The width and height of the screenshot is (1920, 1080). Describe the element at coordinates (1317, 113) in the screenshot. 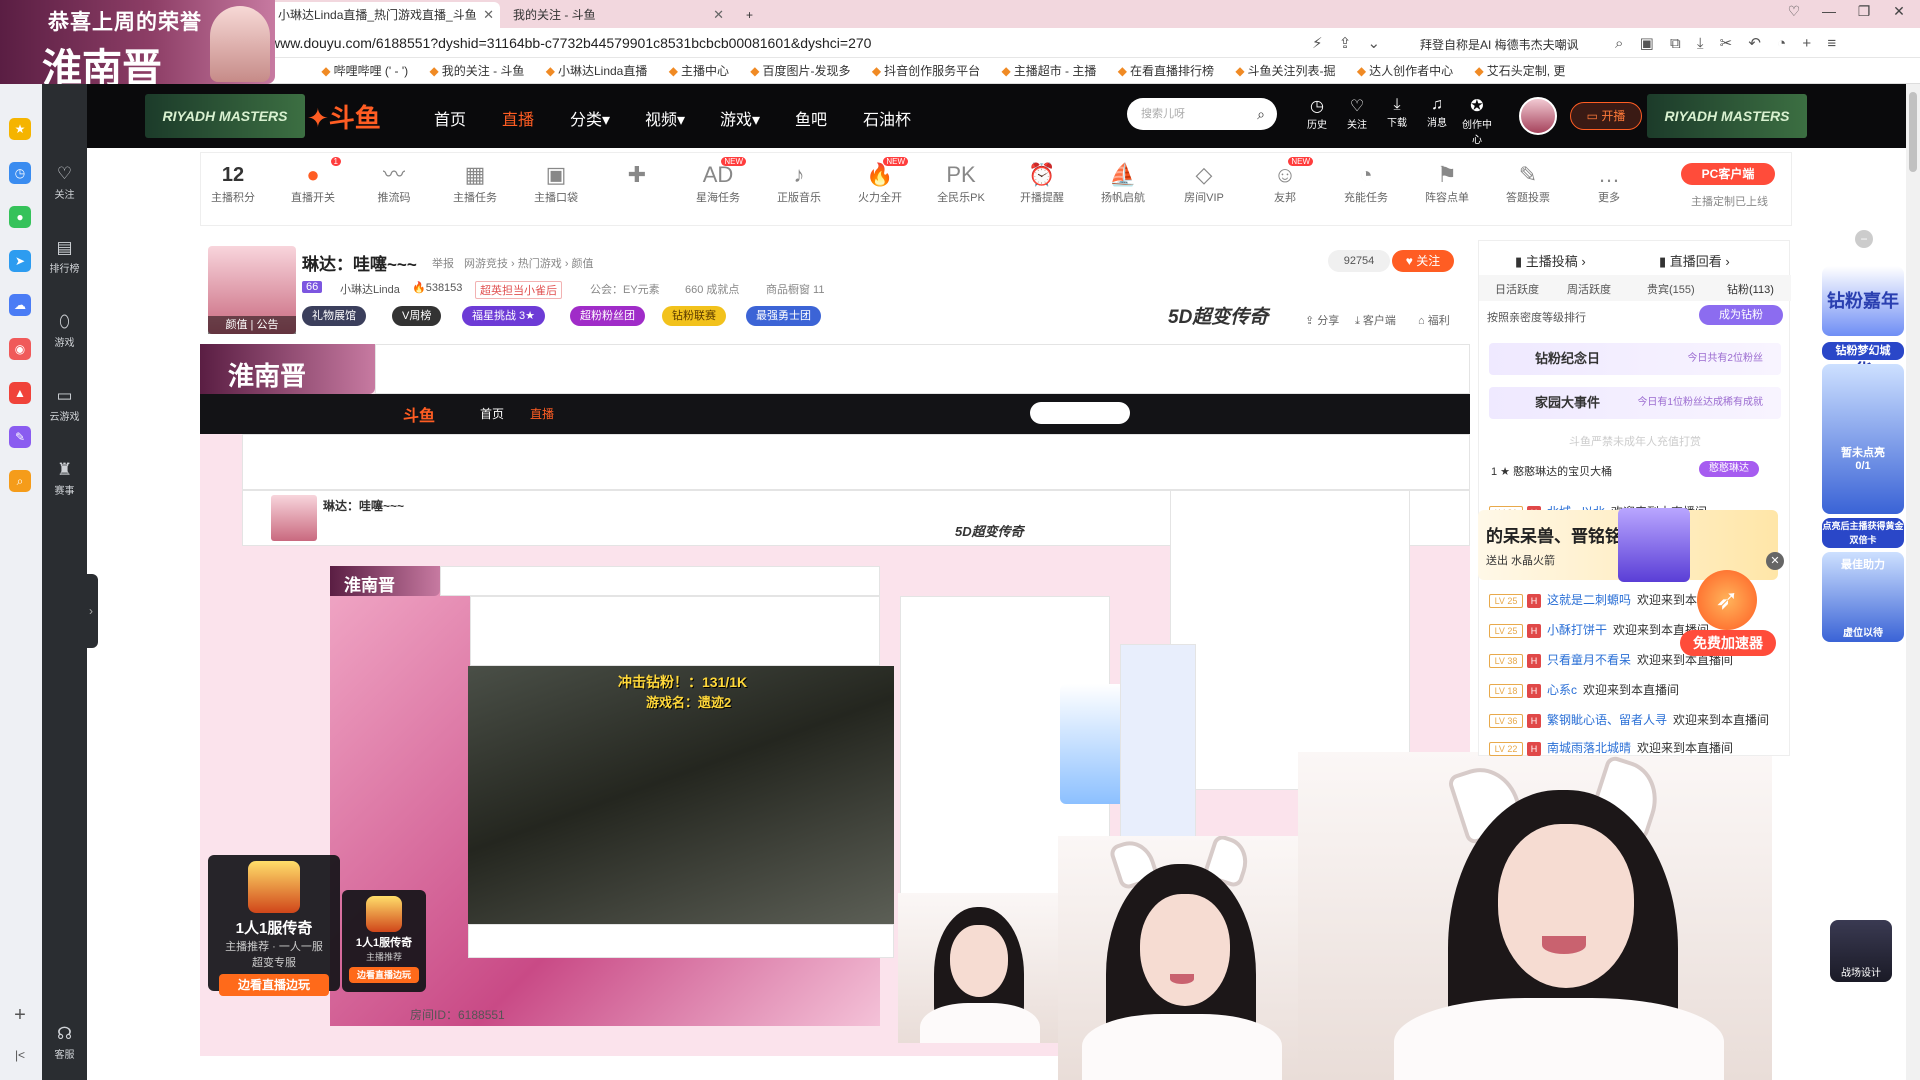

I see `history-button: ◷ 历史` at that location.